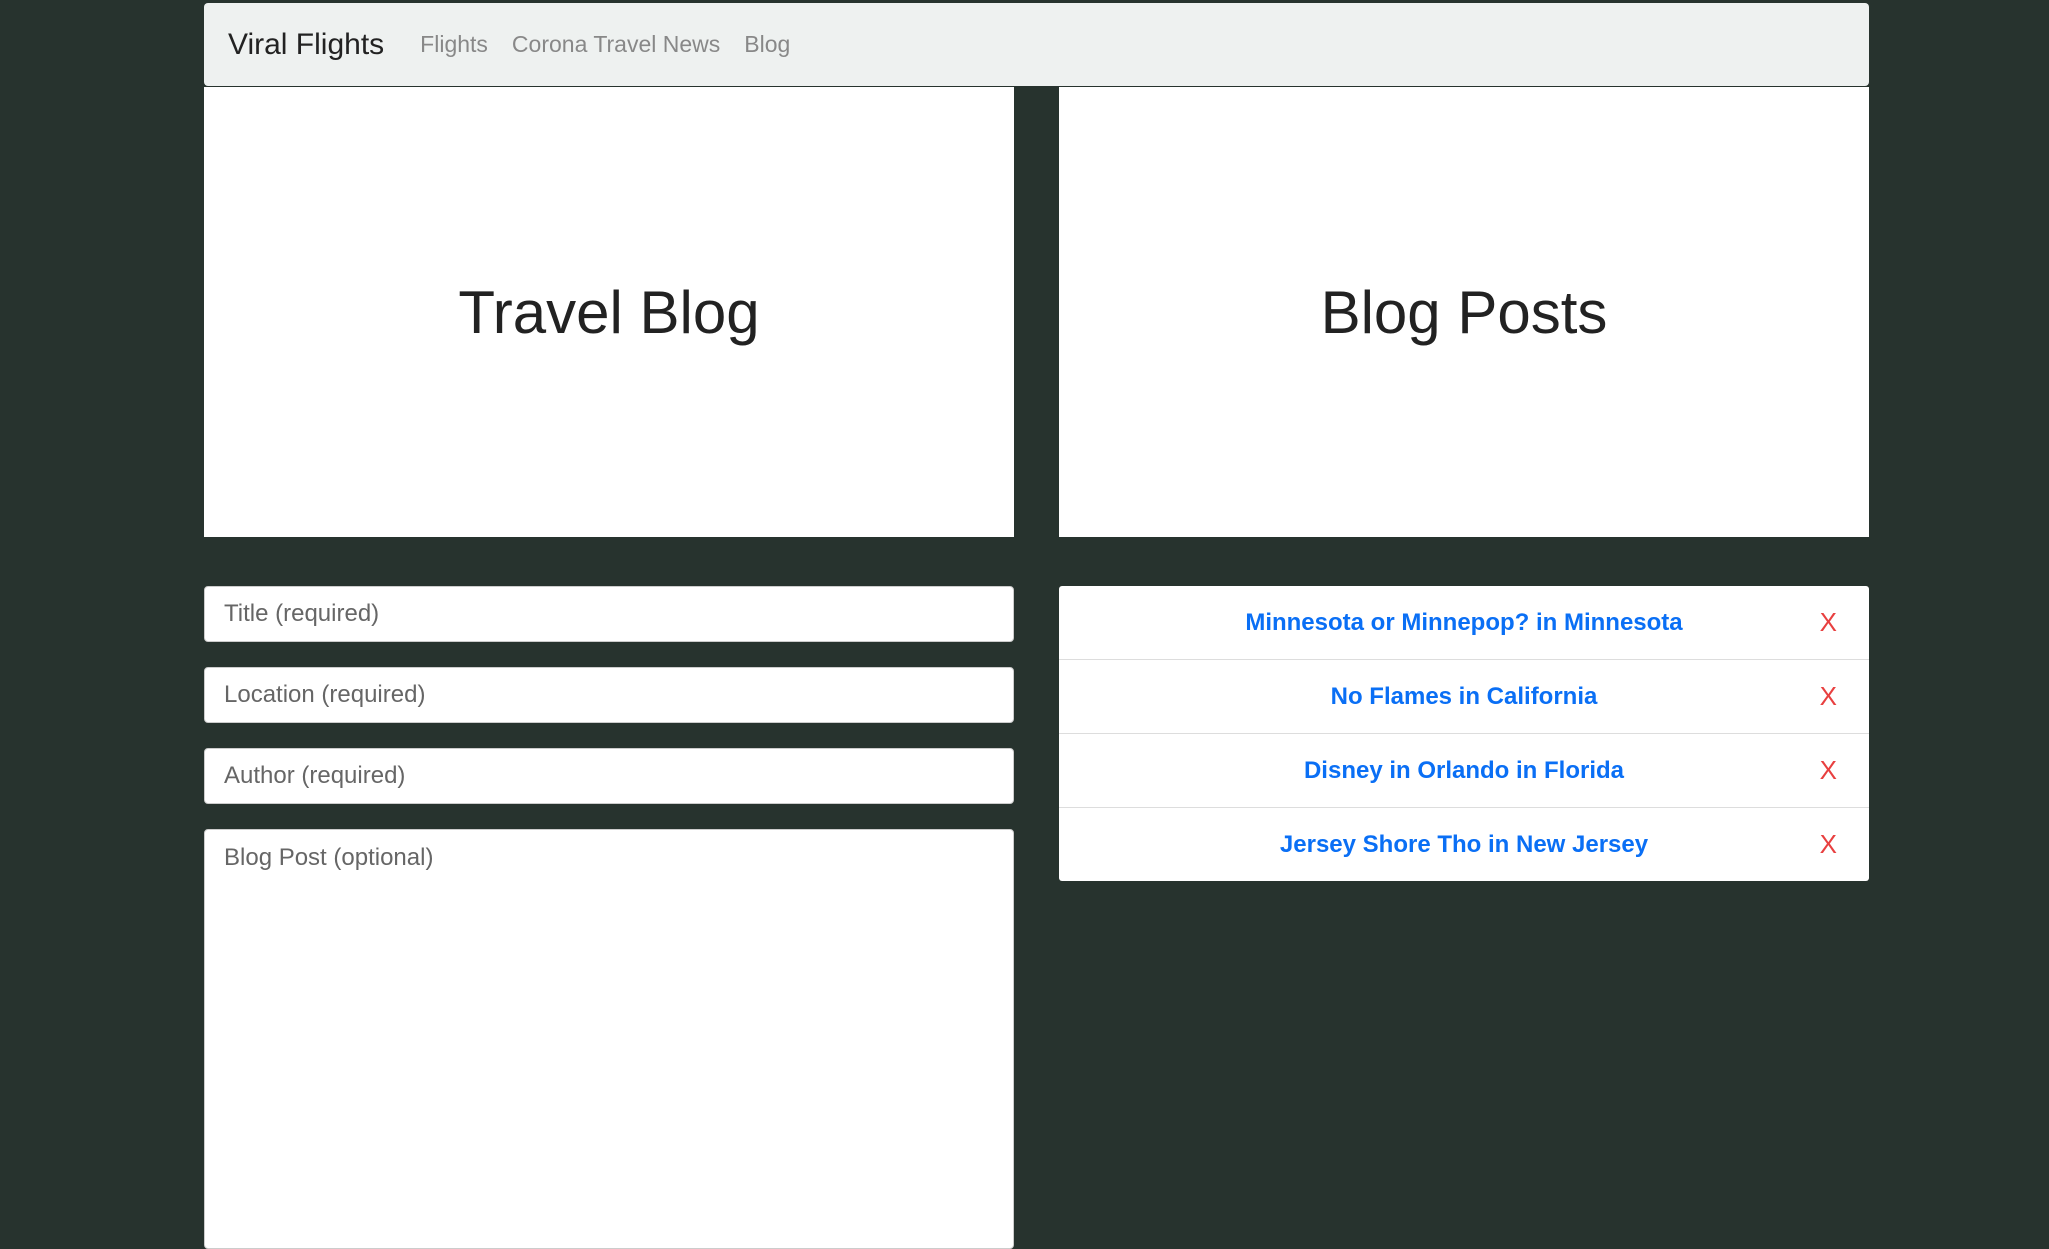  I want to click on list-item: No Flames in California X, so click(1464, 697).